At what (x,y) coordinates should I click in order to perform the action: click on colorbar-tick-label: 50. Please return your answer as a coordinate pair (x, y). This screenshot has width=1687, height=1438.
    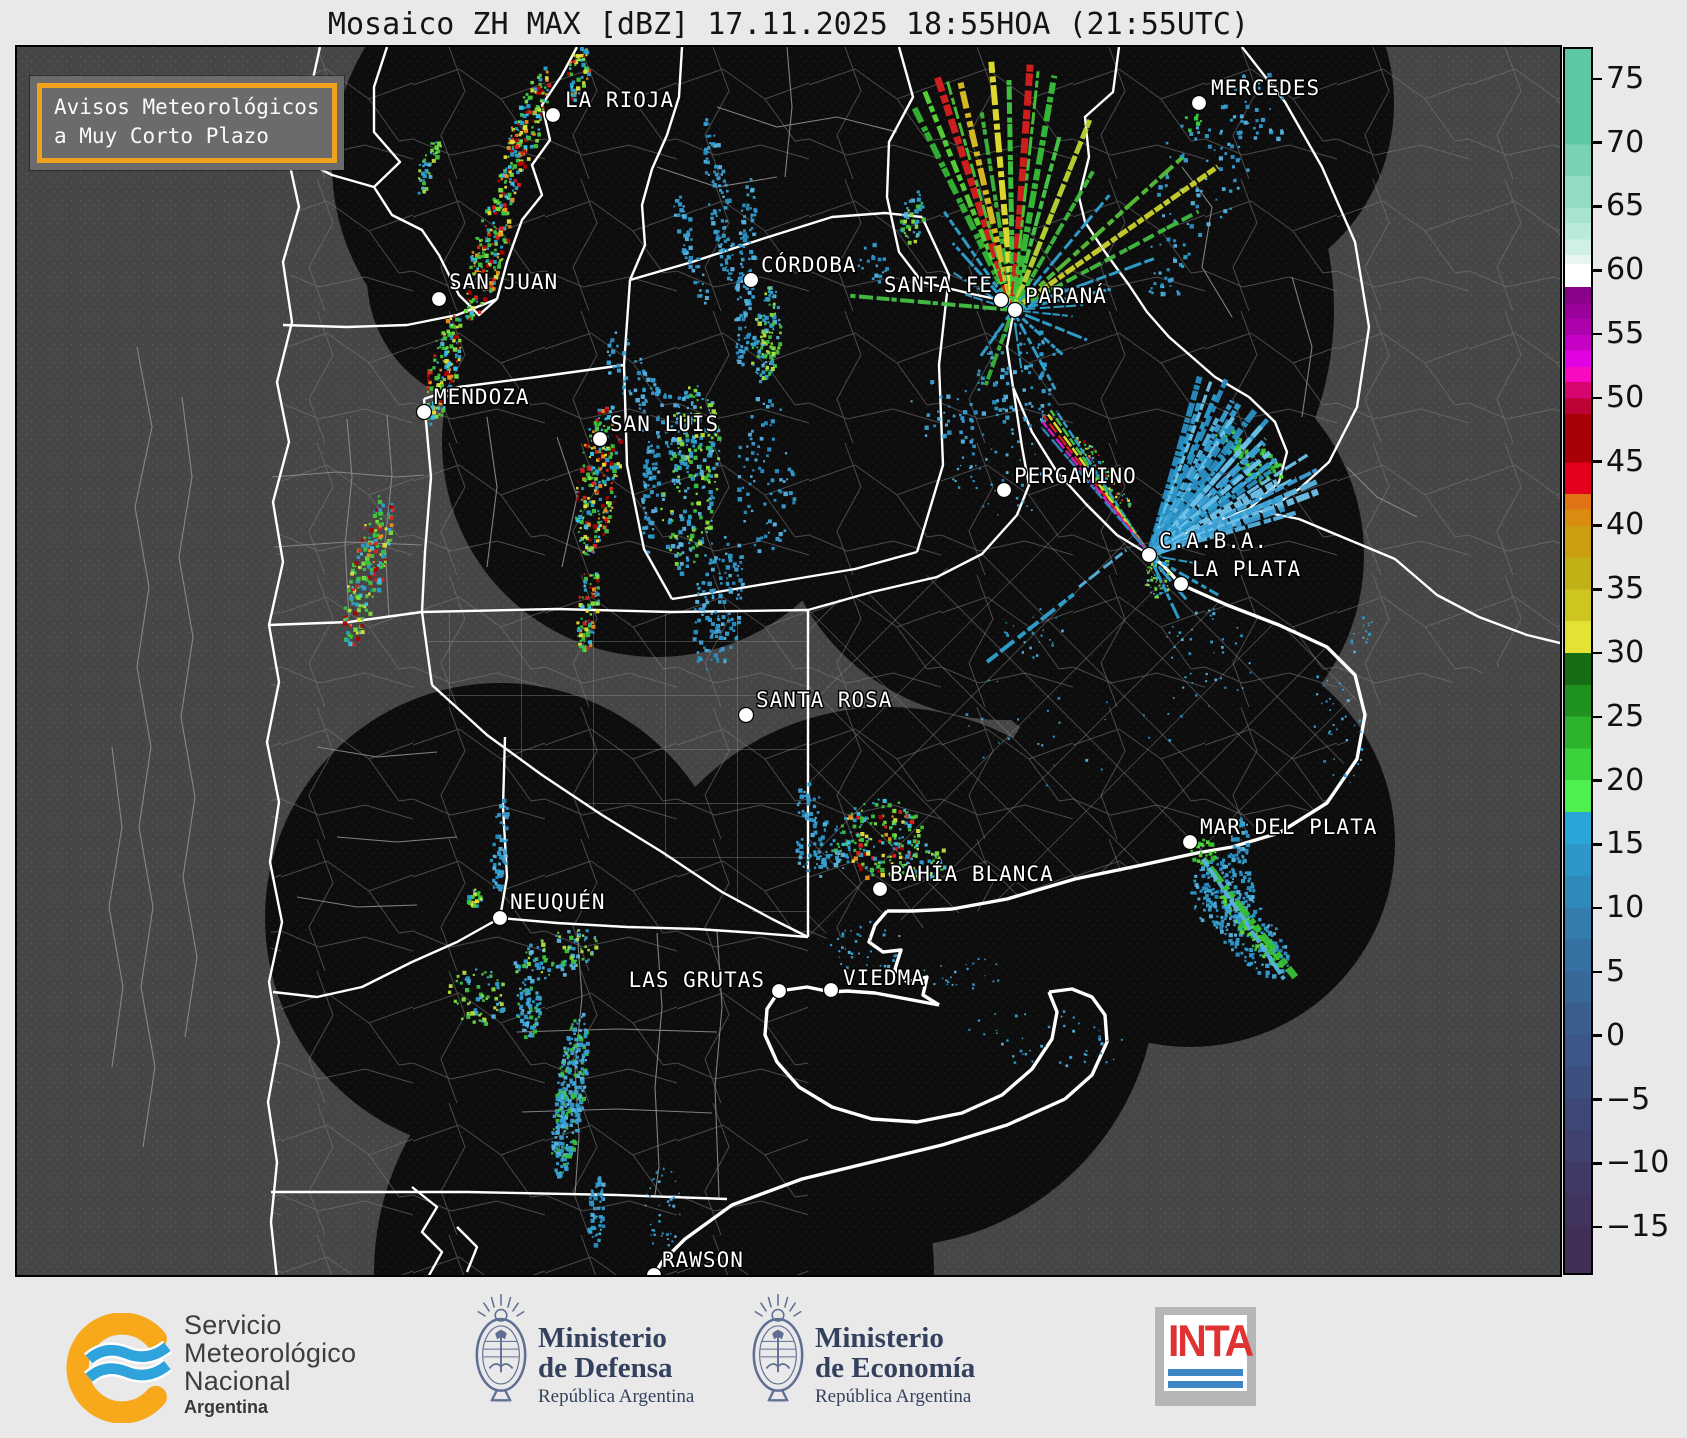
    Looking at the image, I should click on (1625, 397).